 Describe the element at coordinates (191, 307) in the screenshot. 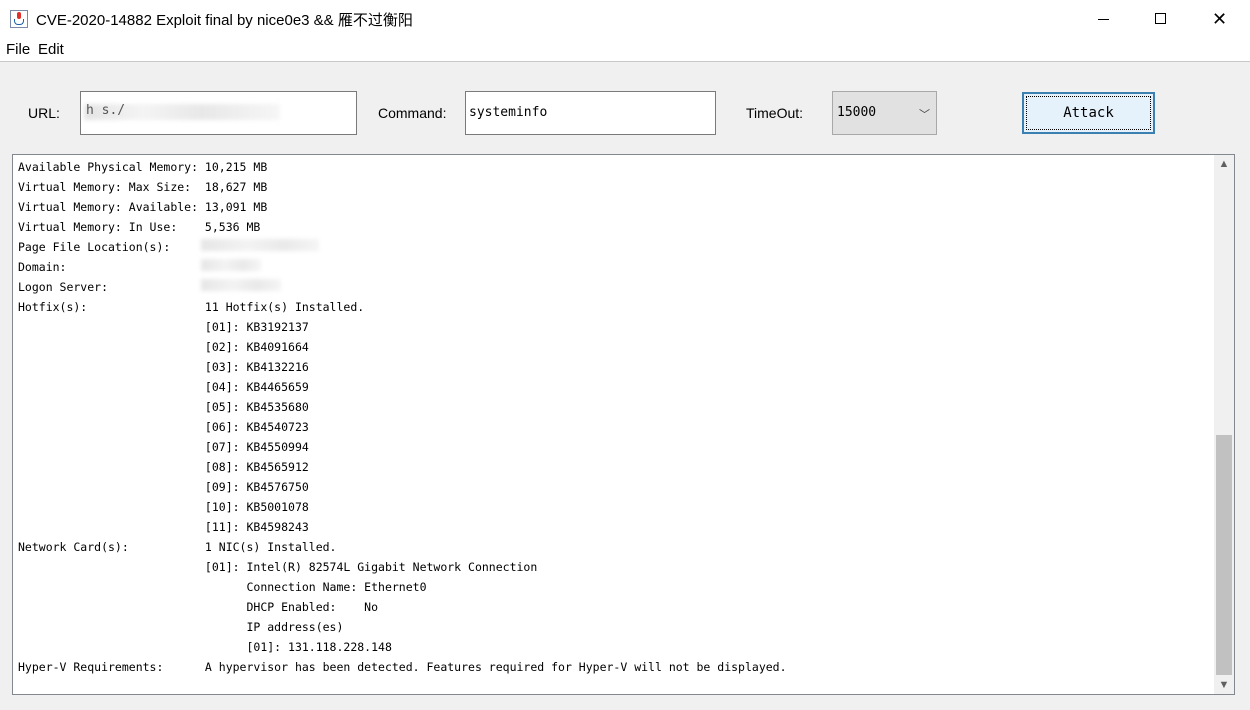

I see `output-line: Hotfix(s): 11 Hotfix(s) Installed.` at that location.